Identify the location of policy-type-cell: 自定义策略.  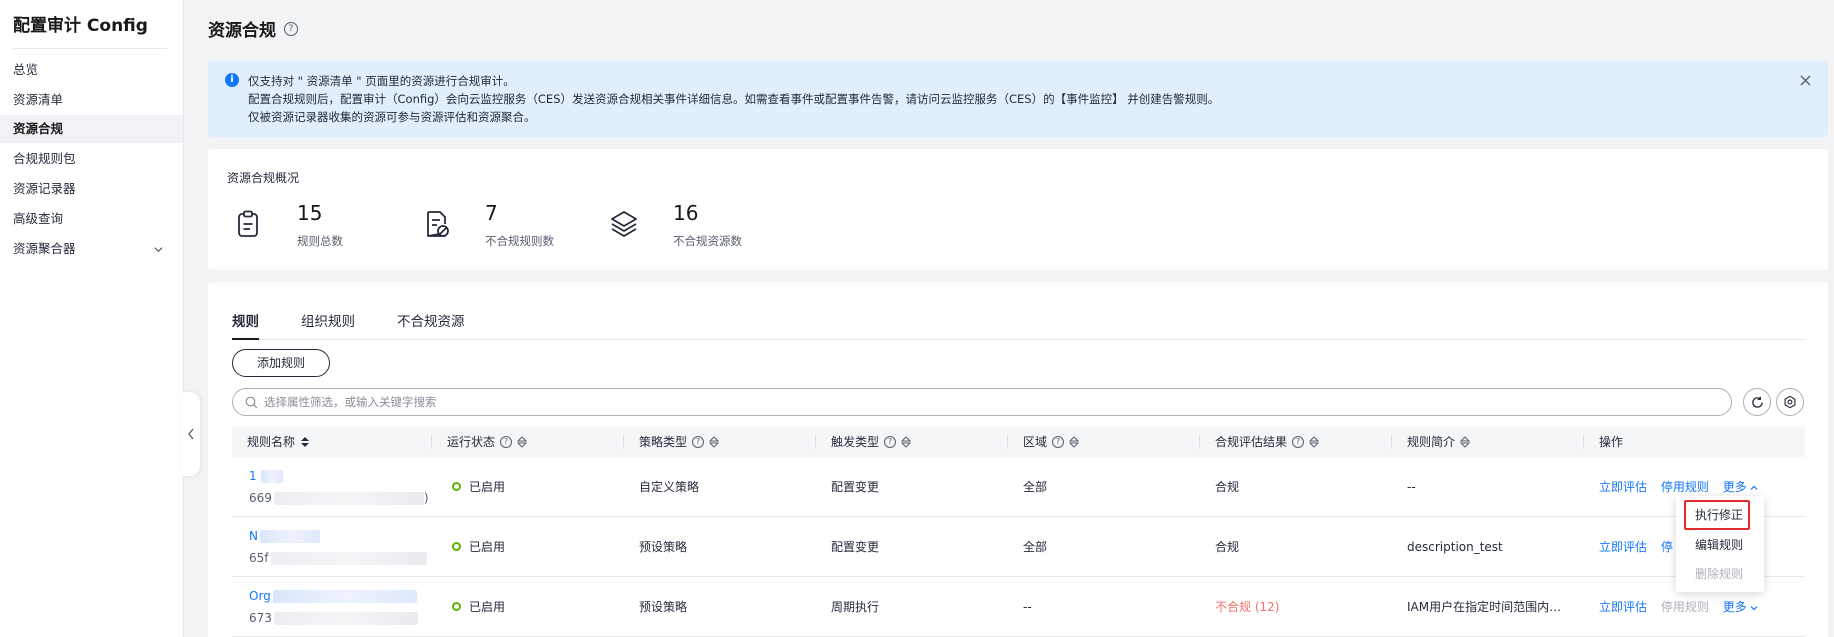
(669, 487).